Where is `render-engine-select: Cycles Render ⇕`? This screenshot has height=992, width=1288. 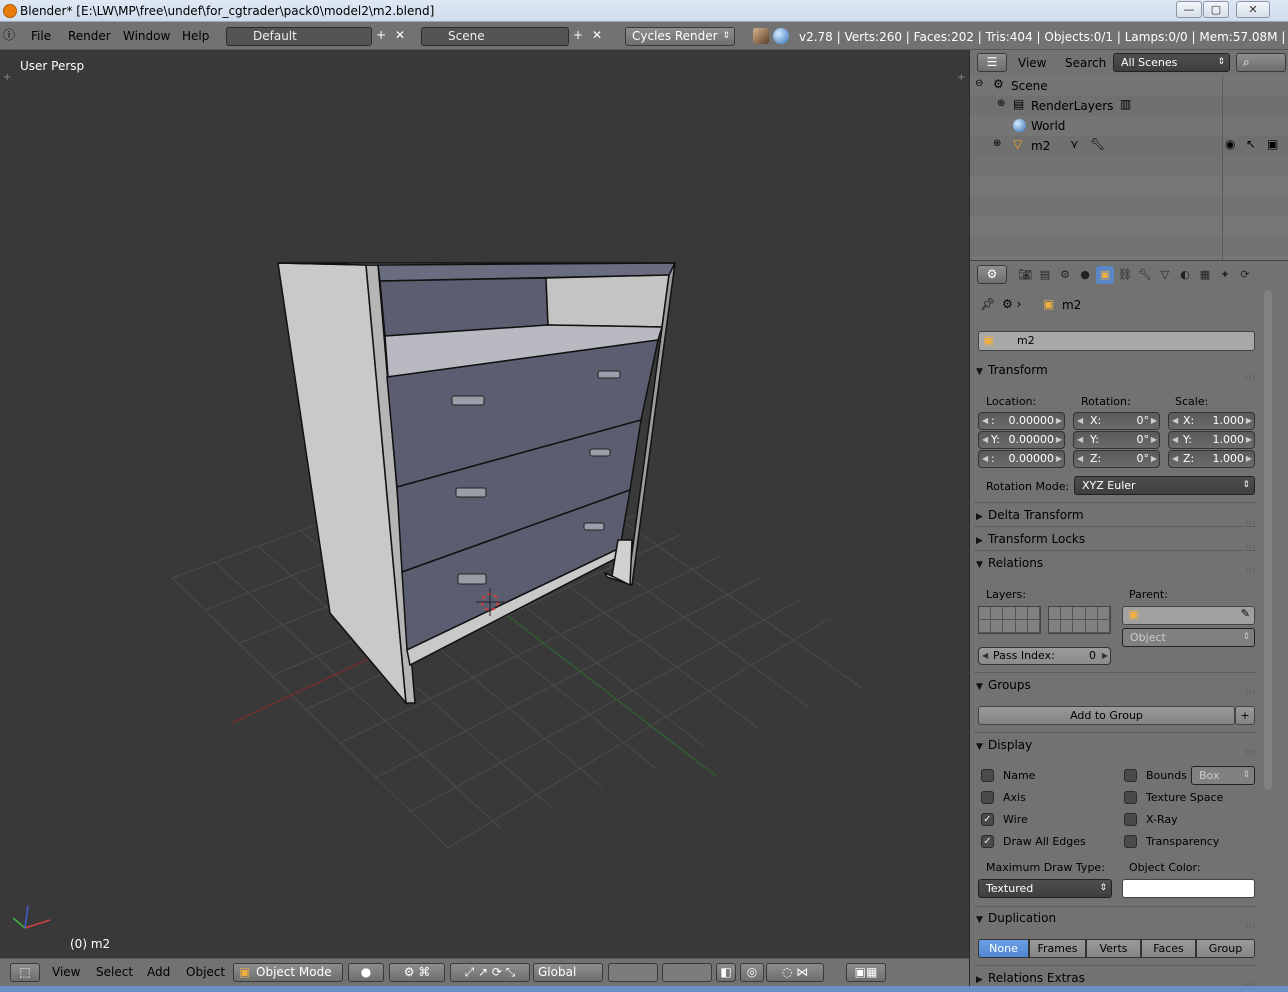
render-engine-select: Cycles Render ⇕ is located at coordinates (680, 36).